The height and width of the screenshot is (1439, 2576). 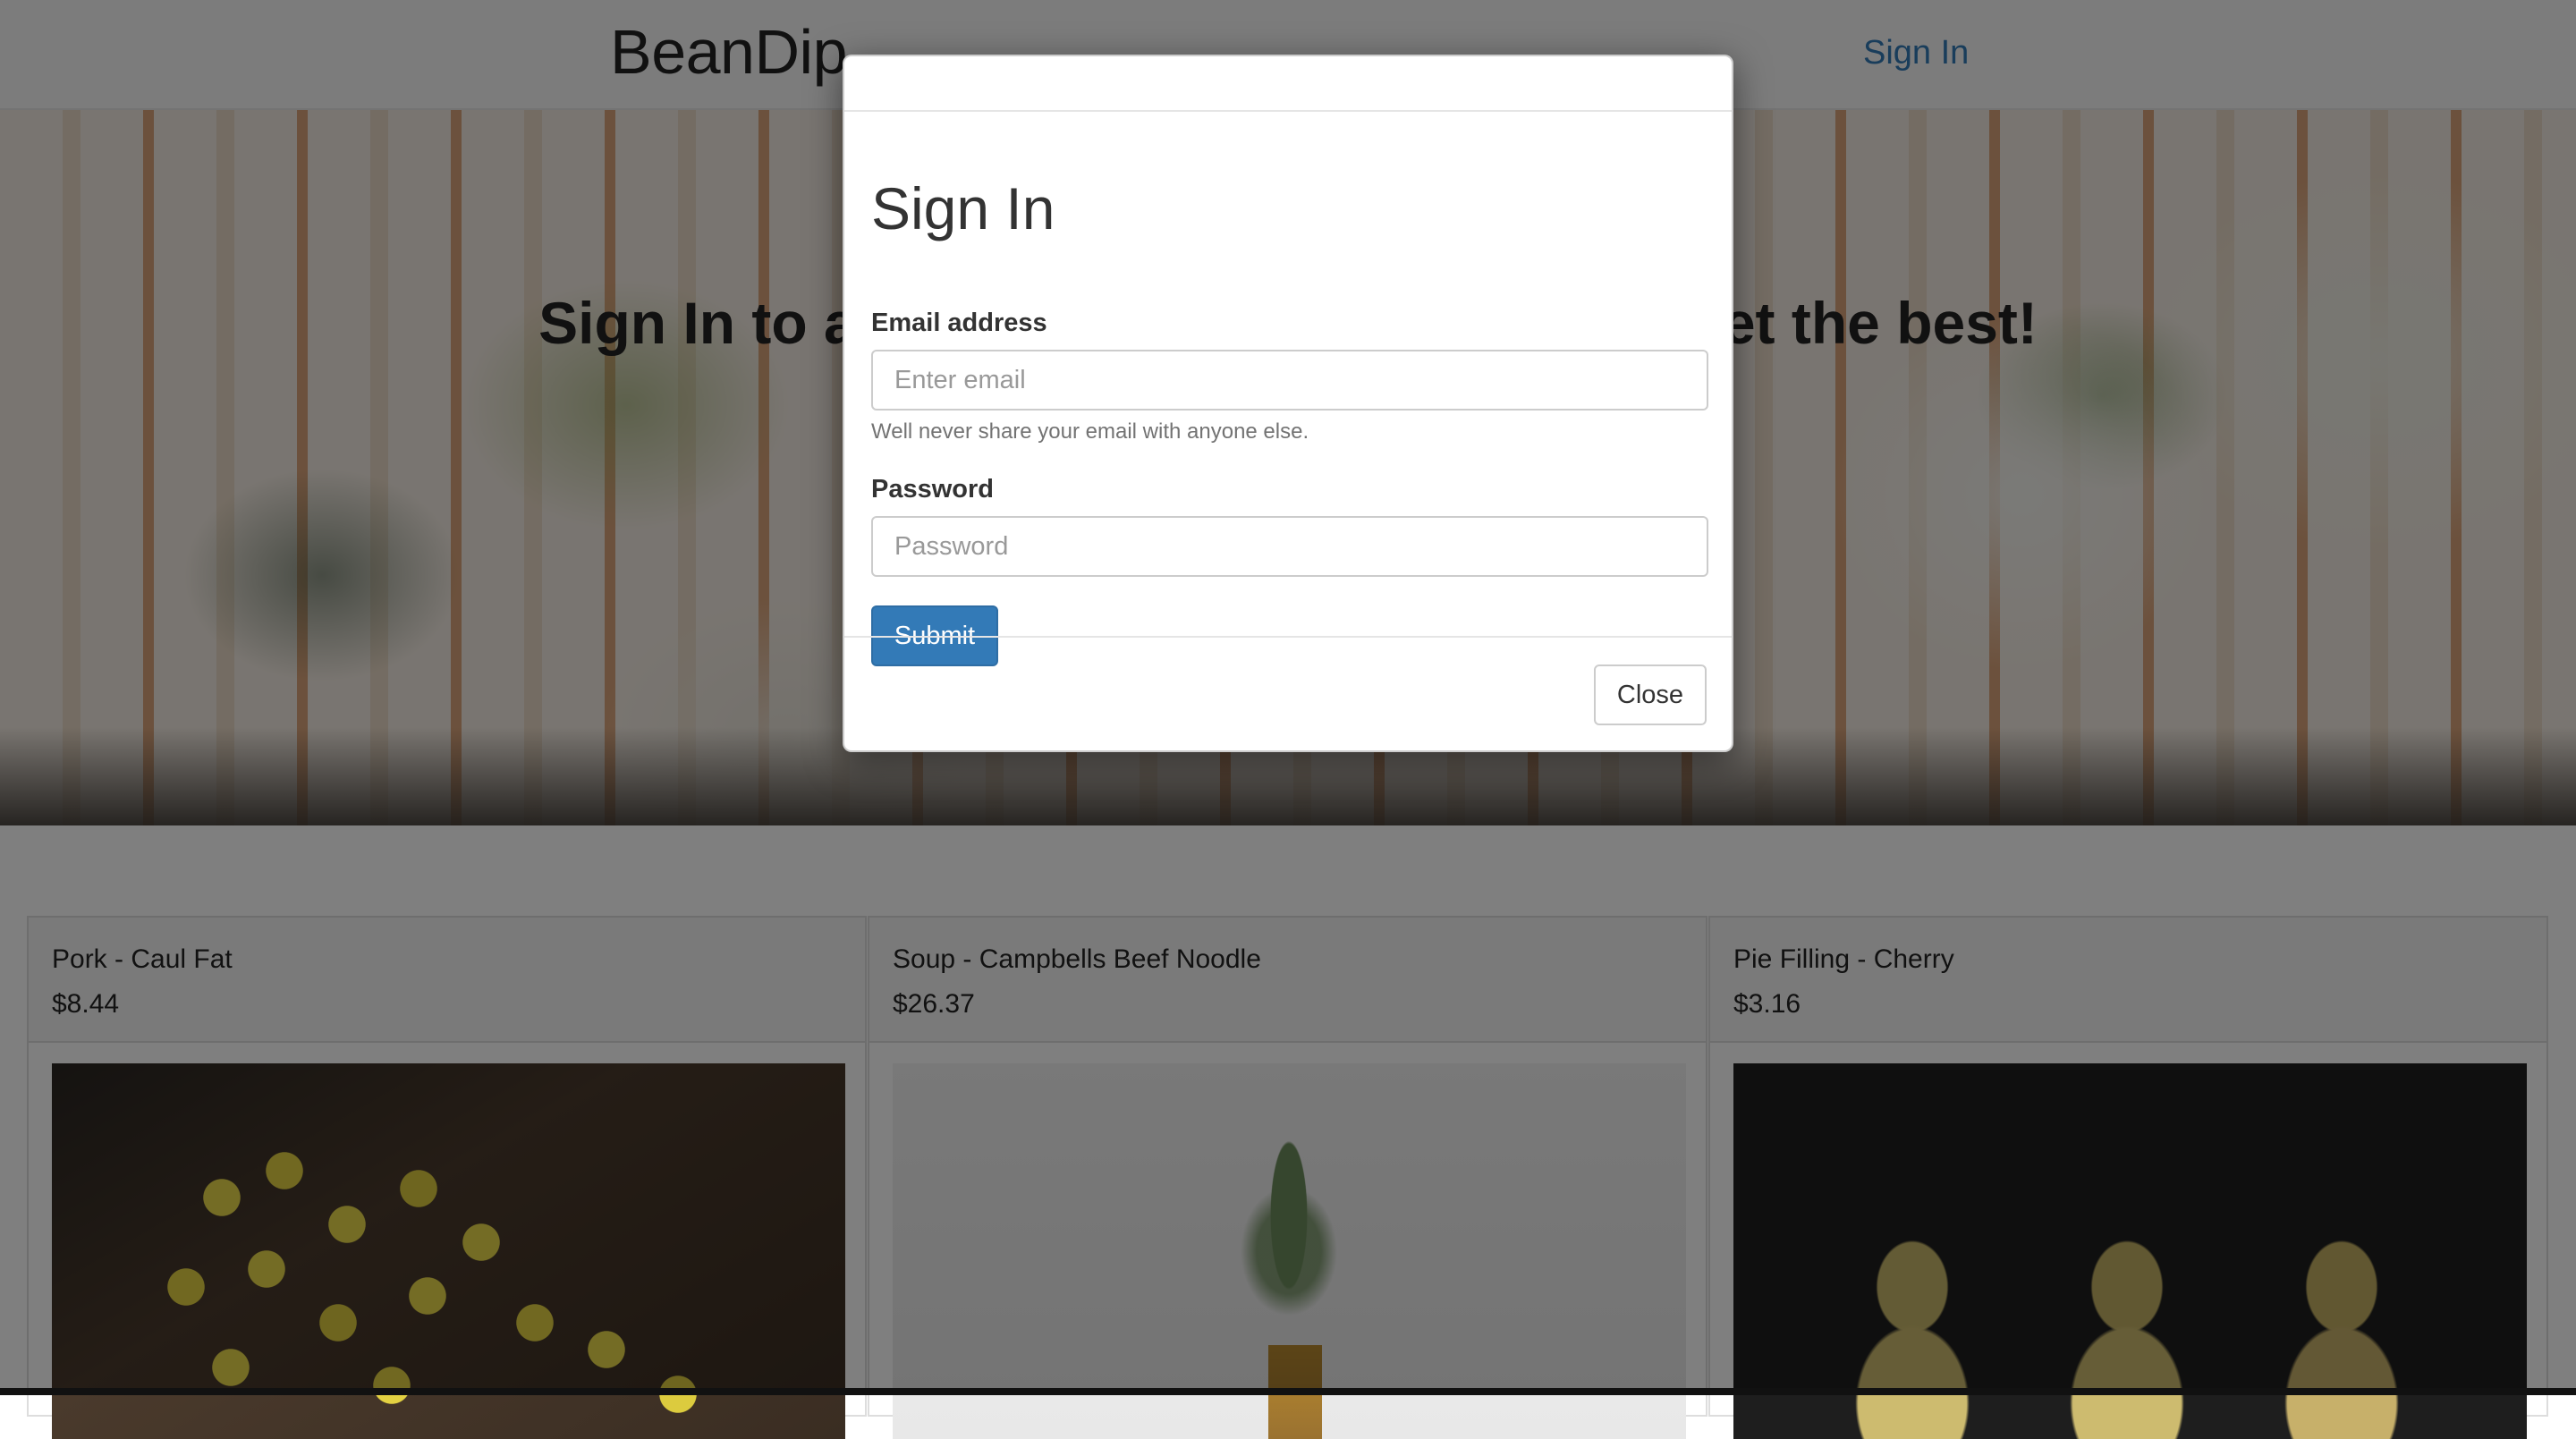 What do you see at coordinates (1288, 693) in the screenshot?
I see `modal-footer: Close` at bounding box center [1288, 693].